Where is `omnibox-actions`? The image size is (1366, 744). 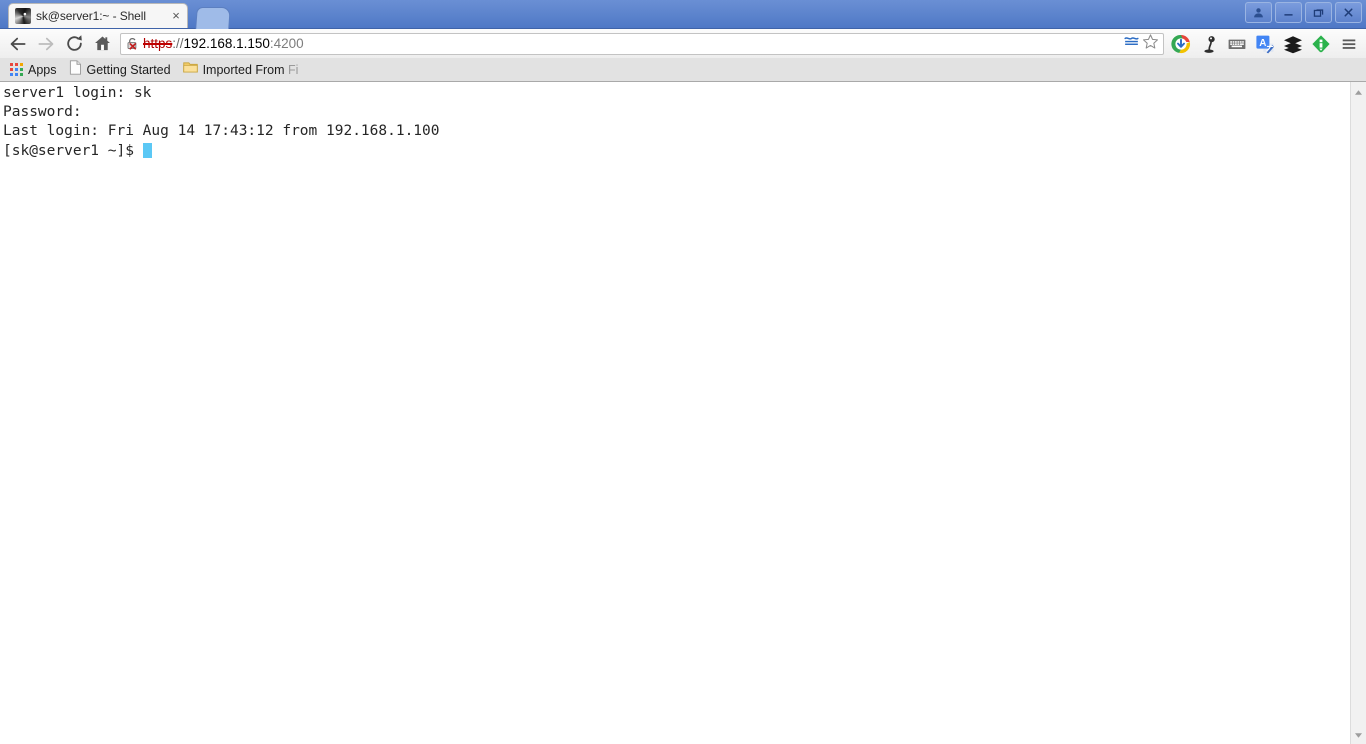 omnibox-actions is located at coordinates (1142, 44).